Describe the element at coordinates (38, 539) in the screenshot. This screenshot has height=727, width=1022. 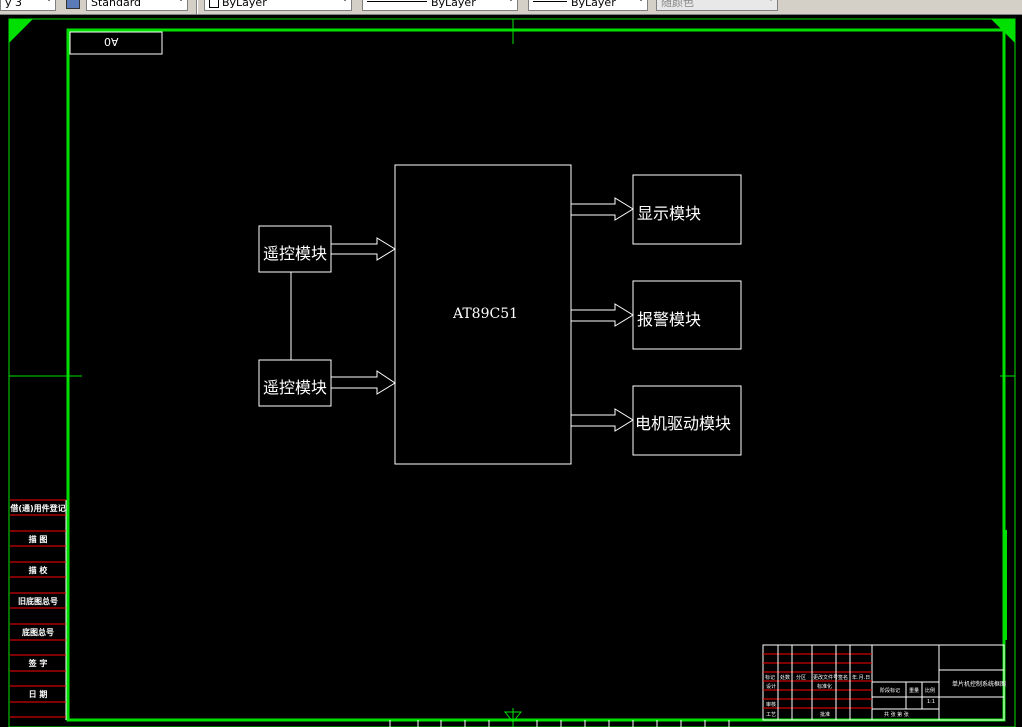
I see `side-table-label: 描 图` at that location.